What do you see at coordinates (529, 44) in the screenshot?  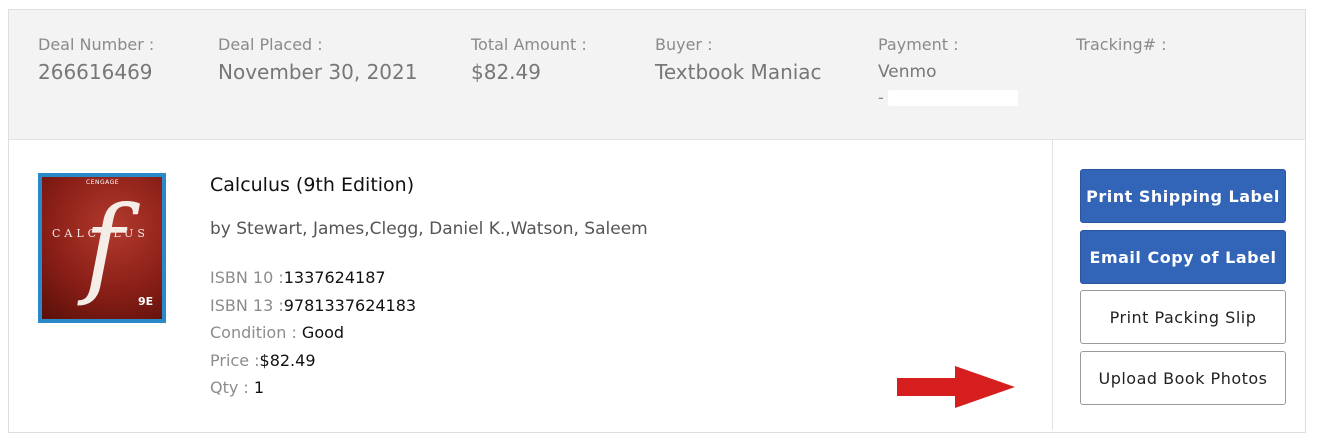 I see `total-amount-label: Total Amount :` at bounding box center [529, 44].